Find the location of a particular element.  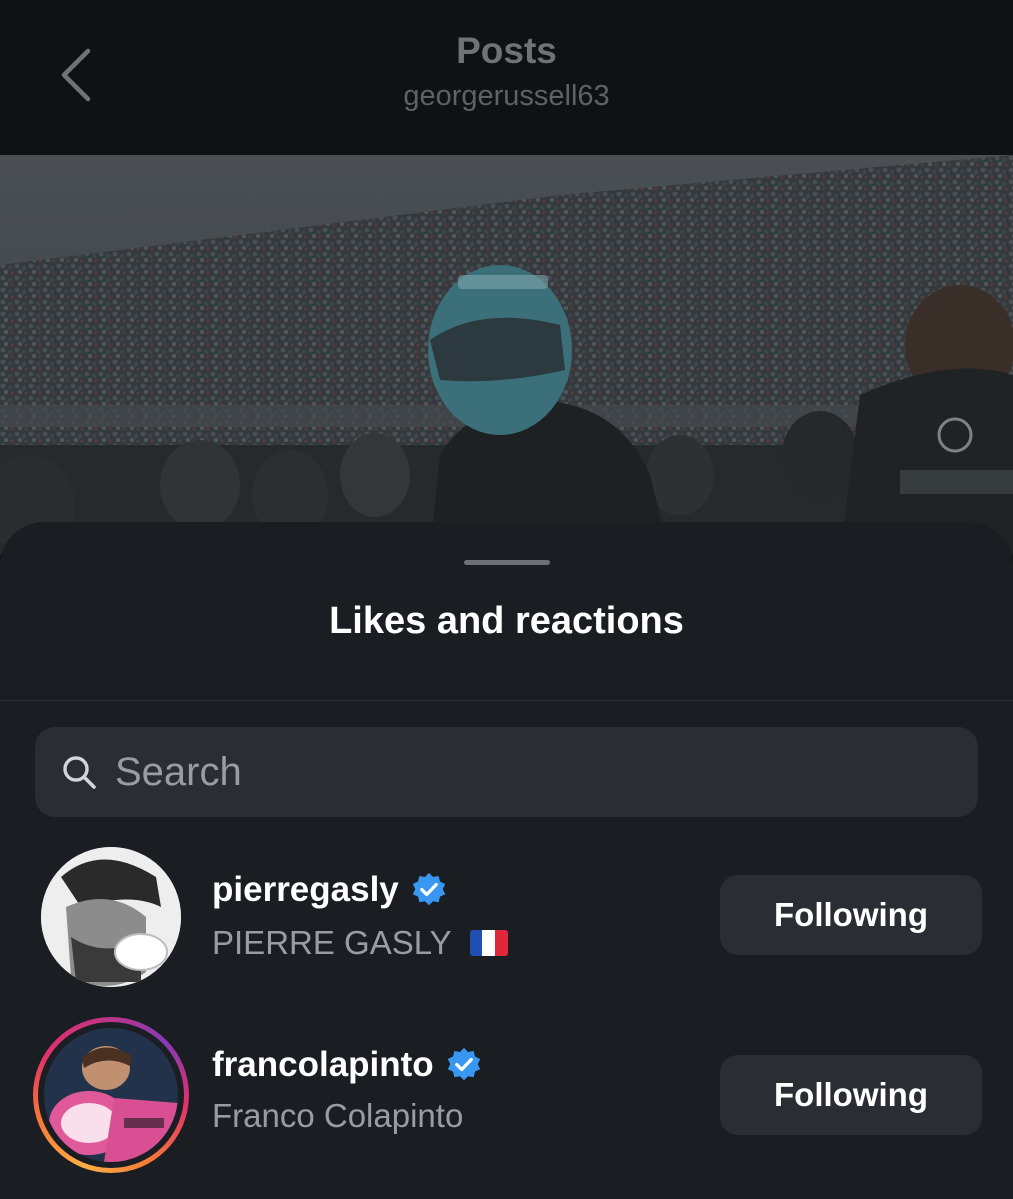

sheet-title: Likes and reactions is located at coordinates (506, 621).